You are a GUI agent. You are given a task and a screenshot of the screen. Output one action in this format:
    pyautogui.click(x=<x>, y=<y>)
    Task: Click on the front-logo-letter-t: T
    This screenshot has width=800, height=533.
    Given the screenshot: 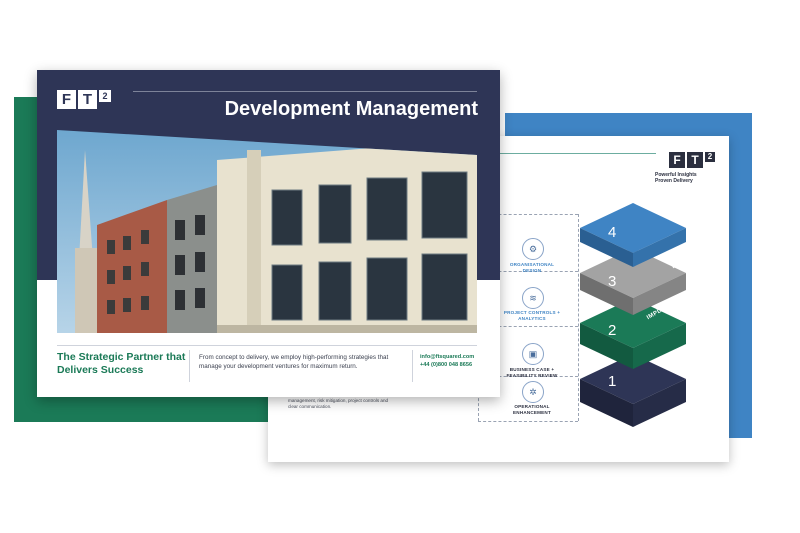 What is the action you would take?
    pyautogui.click(x=87, y=99)
    